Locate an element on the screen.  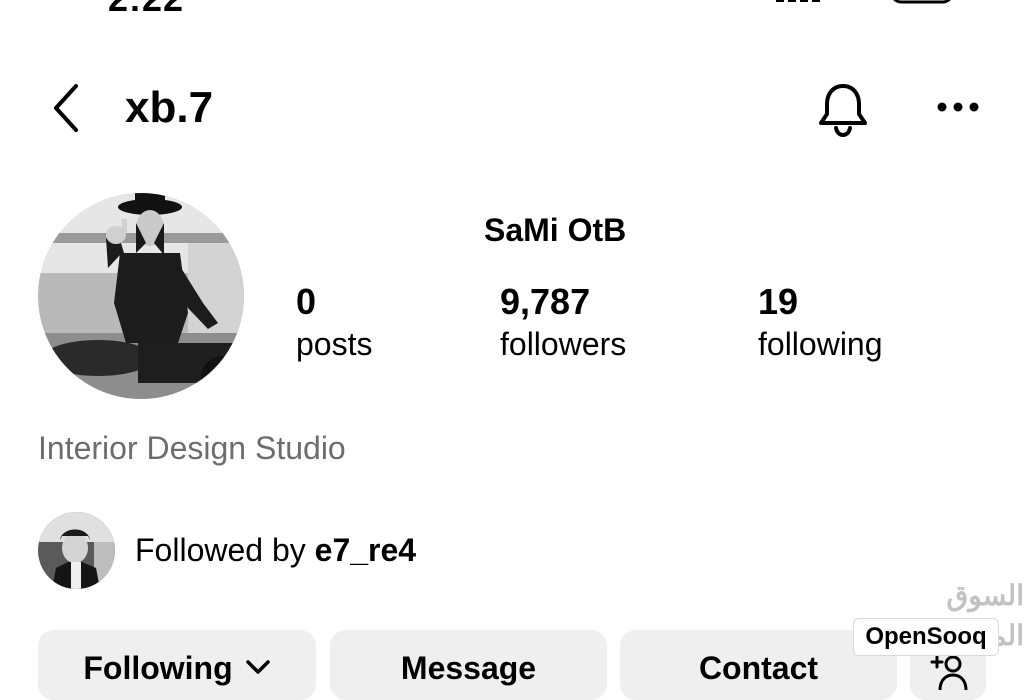
chevron-left-icon is located at coordinates (66, 108).